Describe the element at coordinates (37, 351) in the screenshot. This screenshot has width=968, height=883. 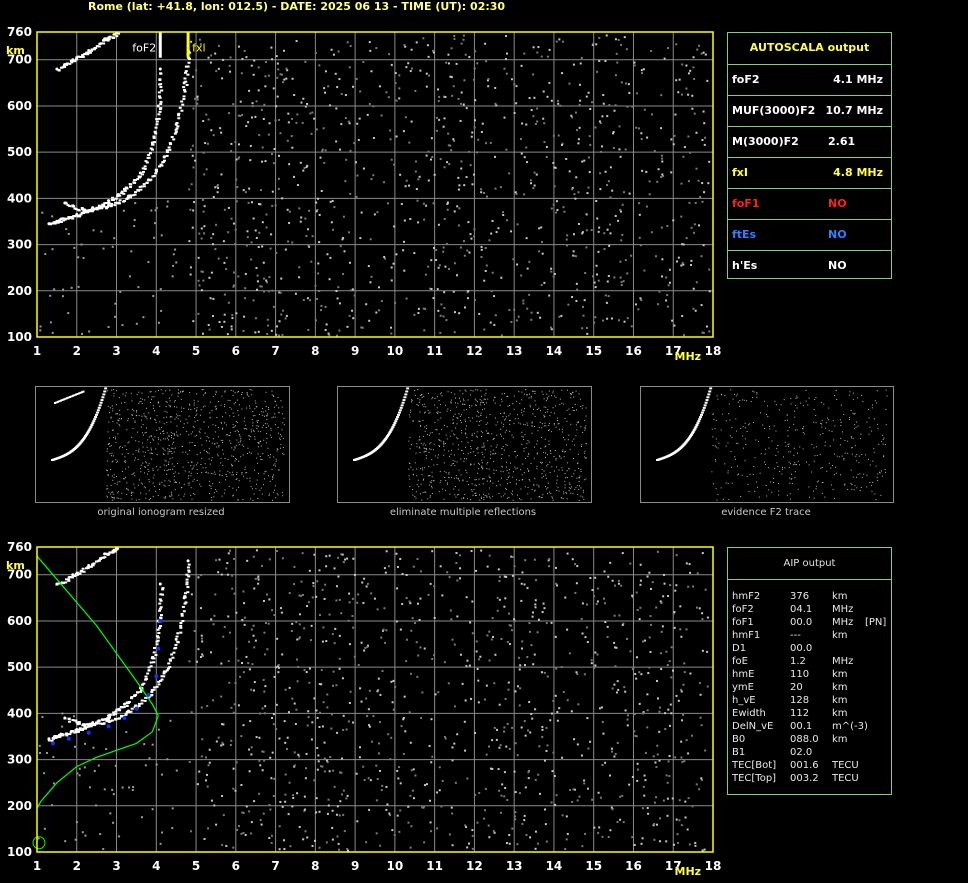
I see `top-xtick-1: 1` at that location.